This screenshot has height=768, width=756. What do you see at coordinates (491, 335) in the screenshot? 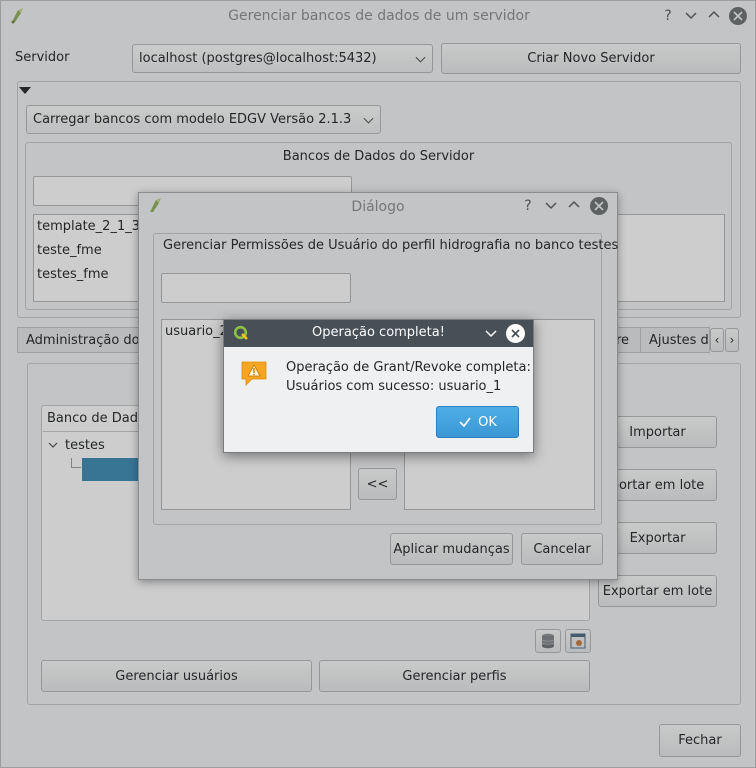
I see `minimize-icon` at bounding box center [491, 335].